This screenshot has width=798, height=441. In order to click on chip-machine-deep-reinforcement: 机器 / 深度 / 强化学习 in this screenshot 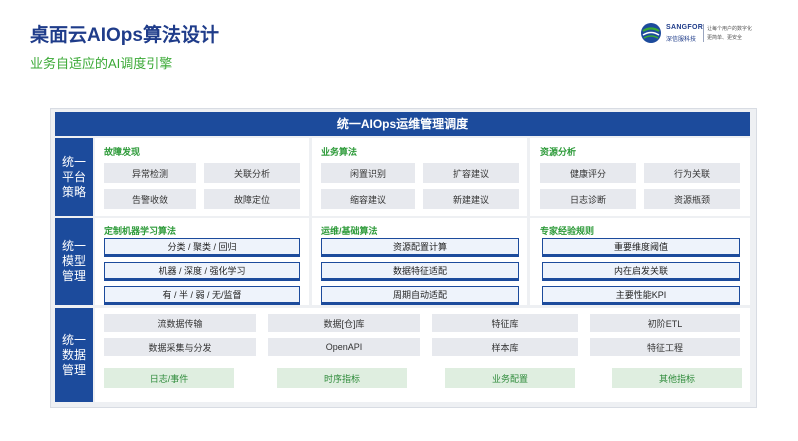, I will do `click(202, 270)`.